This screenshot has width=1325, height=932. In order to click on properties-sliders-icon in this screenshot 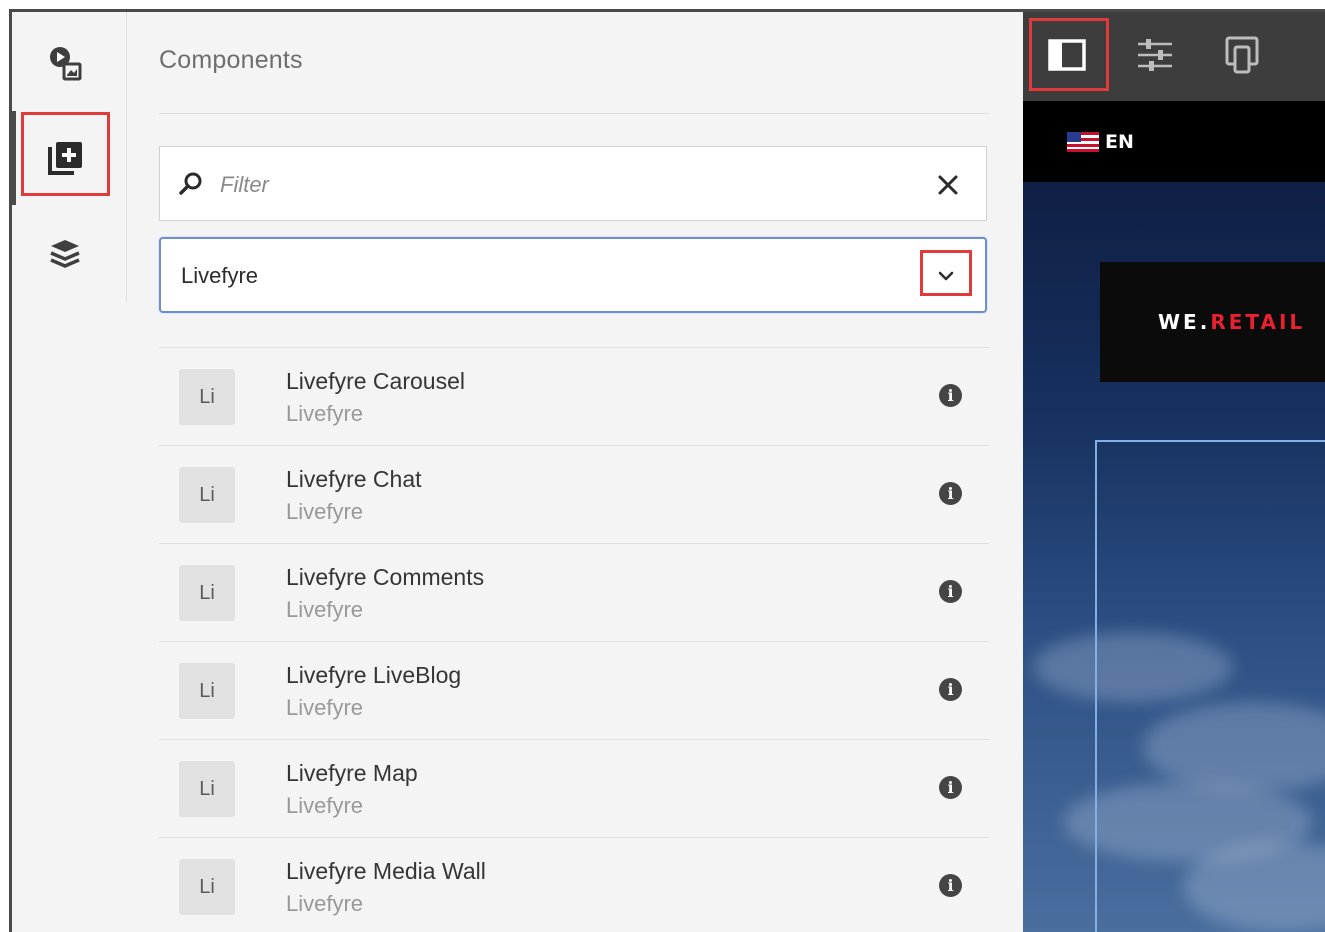, I will do `click(1155, 55)`.